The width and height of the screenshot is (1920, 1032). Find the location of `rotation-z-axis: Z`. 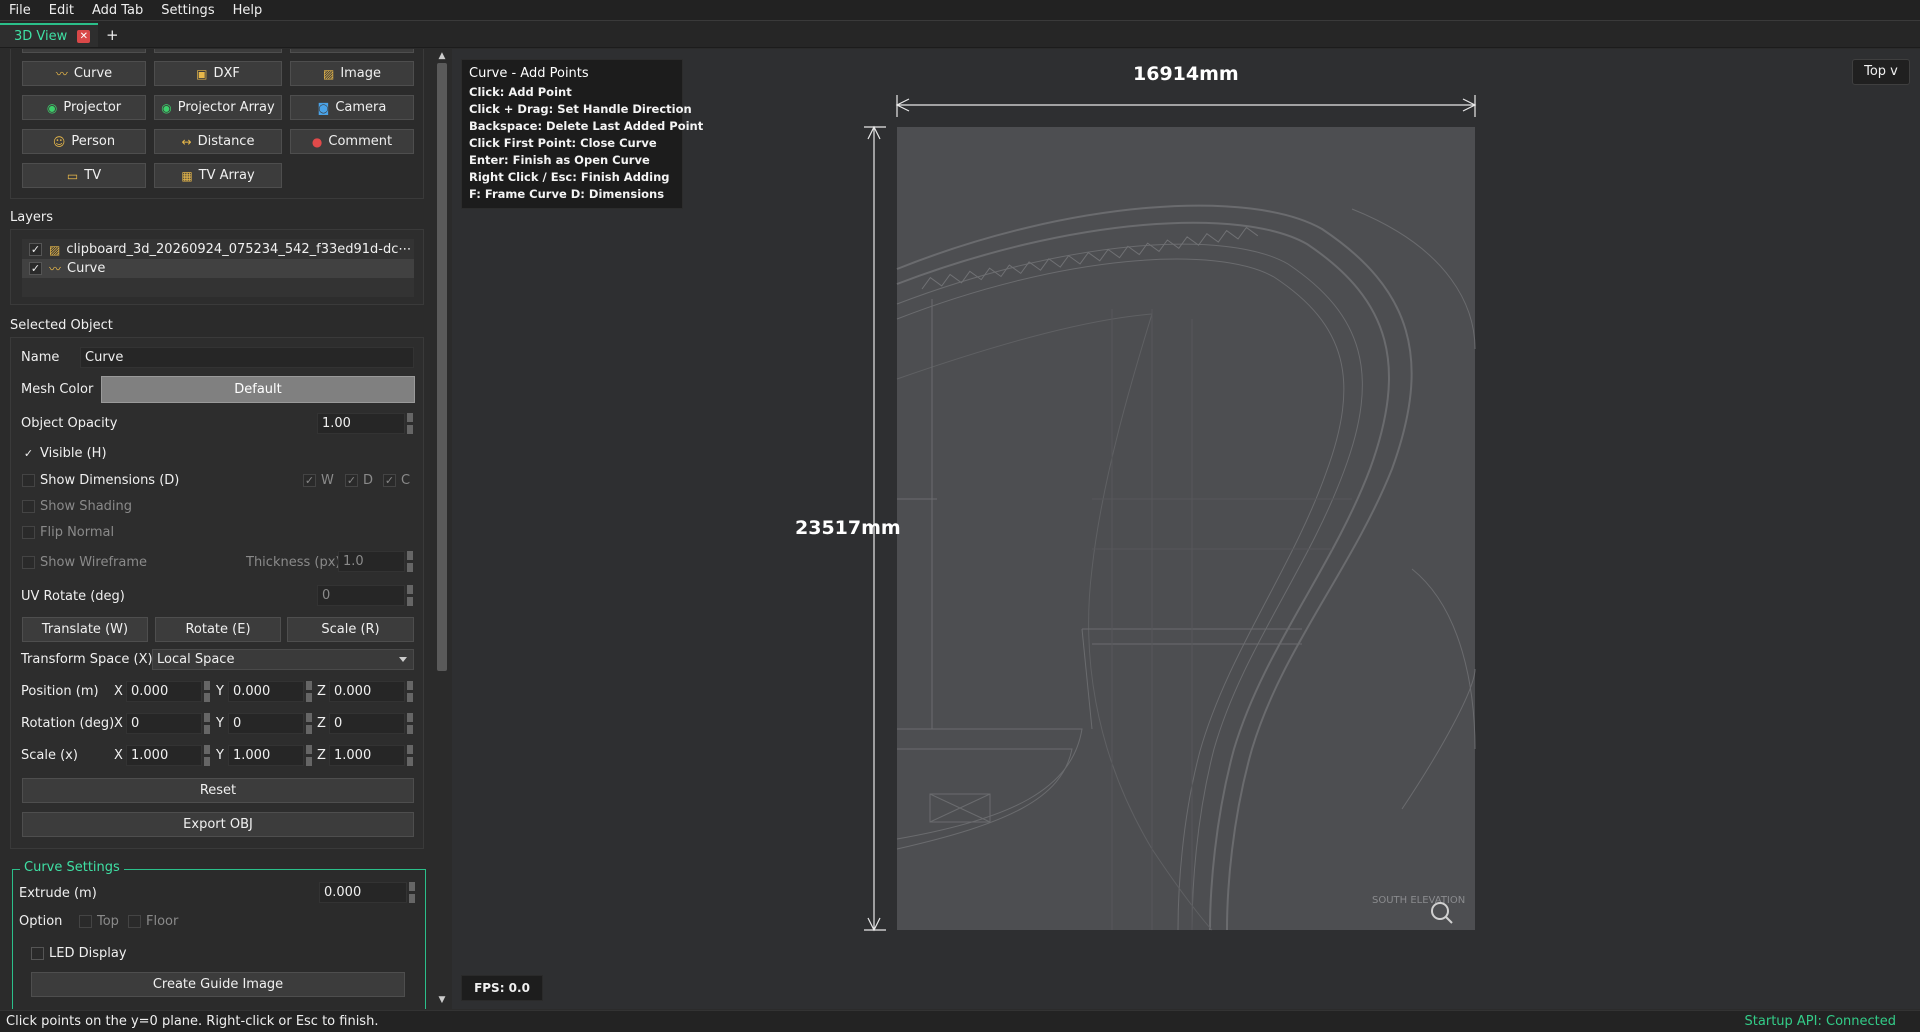

rotation-z-axis: Z is located at coordinates (321, 723).